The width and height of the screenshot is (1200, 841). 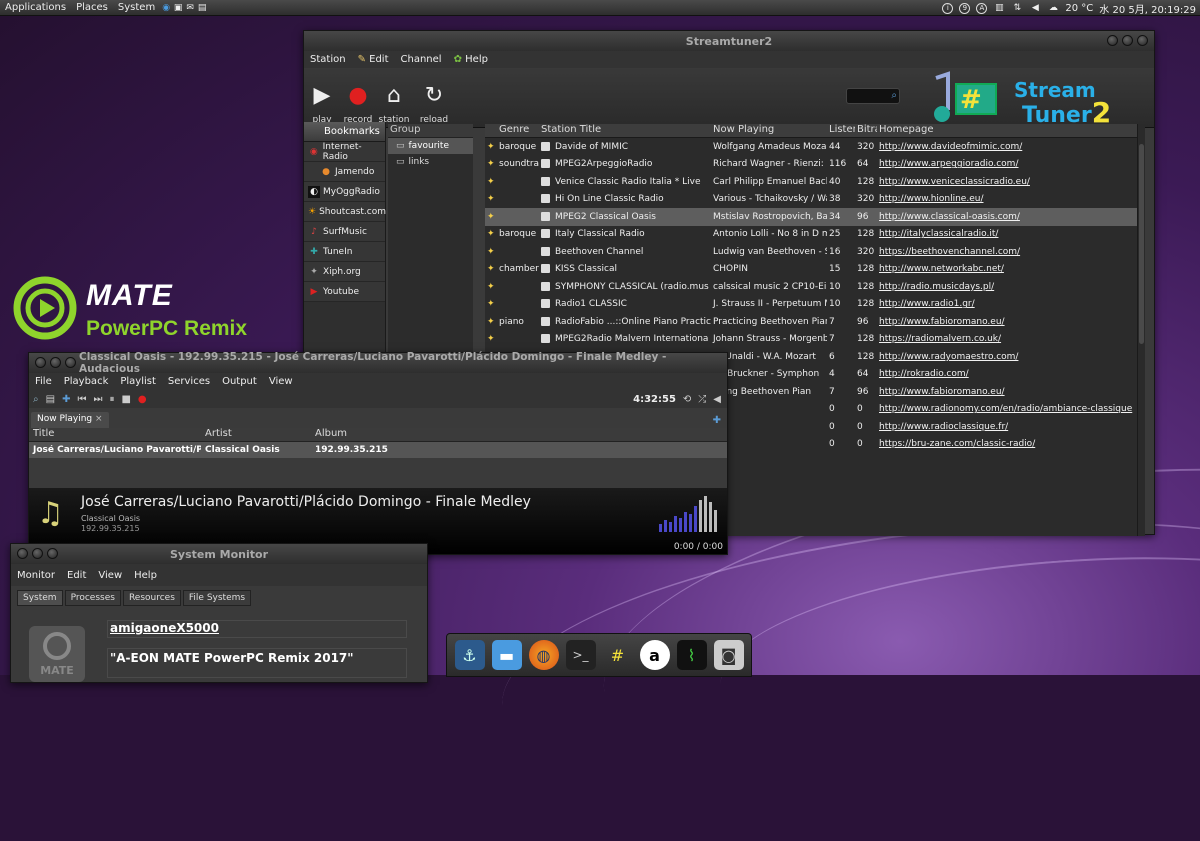 I want to click on station-button: ⌂ station, so click(x=394, y=97).